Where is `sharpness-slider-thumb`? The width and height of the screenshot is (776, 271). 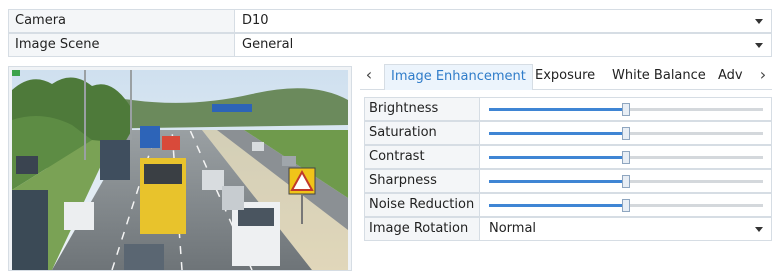 sharpness-slider-thumb is located at coordinates (626, 181).